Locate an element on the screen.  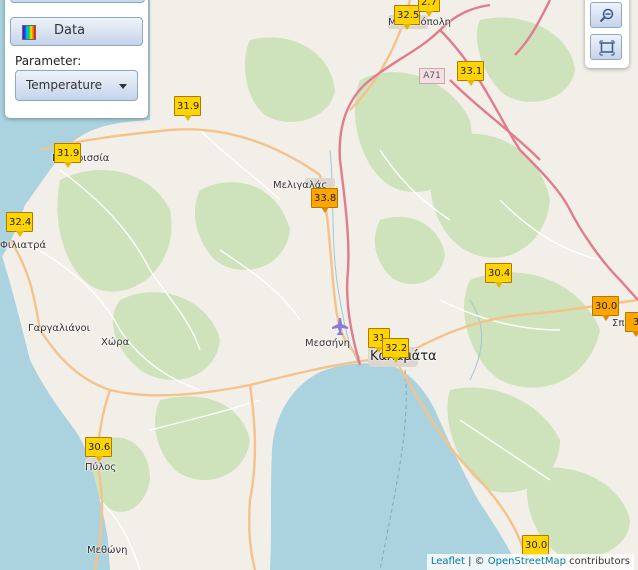
data-panel: ☜ Data Parameter: Temperature is located at coordinates (76, 59).